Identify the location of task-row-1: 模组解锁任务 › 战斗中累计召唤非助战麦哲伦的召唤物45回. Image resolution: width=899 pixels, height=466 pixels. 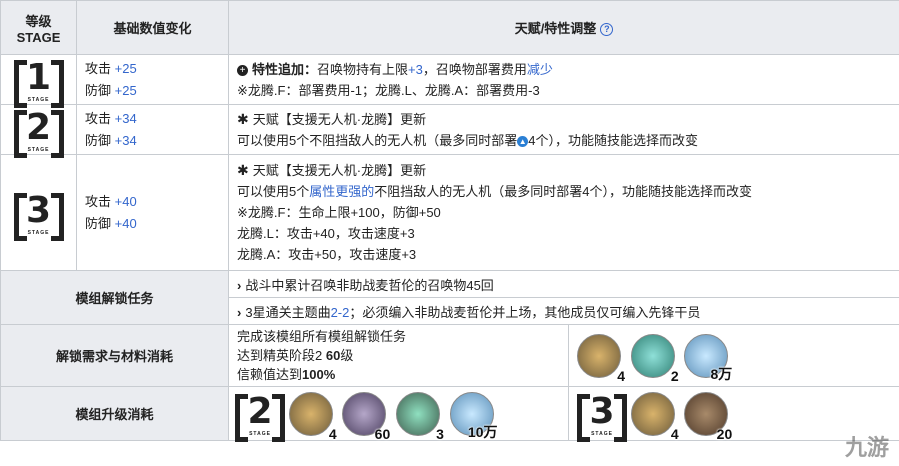
(449, 297).